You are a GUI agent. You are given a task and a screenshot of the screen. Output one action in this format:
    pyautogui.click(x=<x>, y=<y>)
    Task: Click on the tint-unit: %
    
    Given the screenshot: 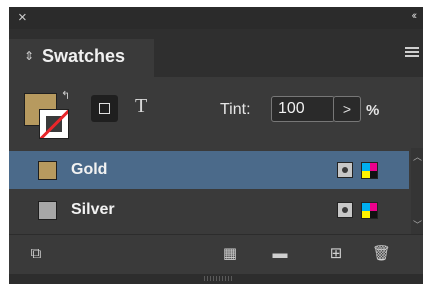 What is the action you would take?
    pyautogui.click(x=373, y=110)
    